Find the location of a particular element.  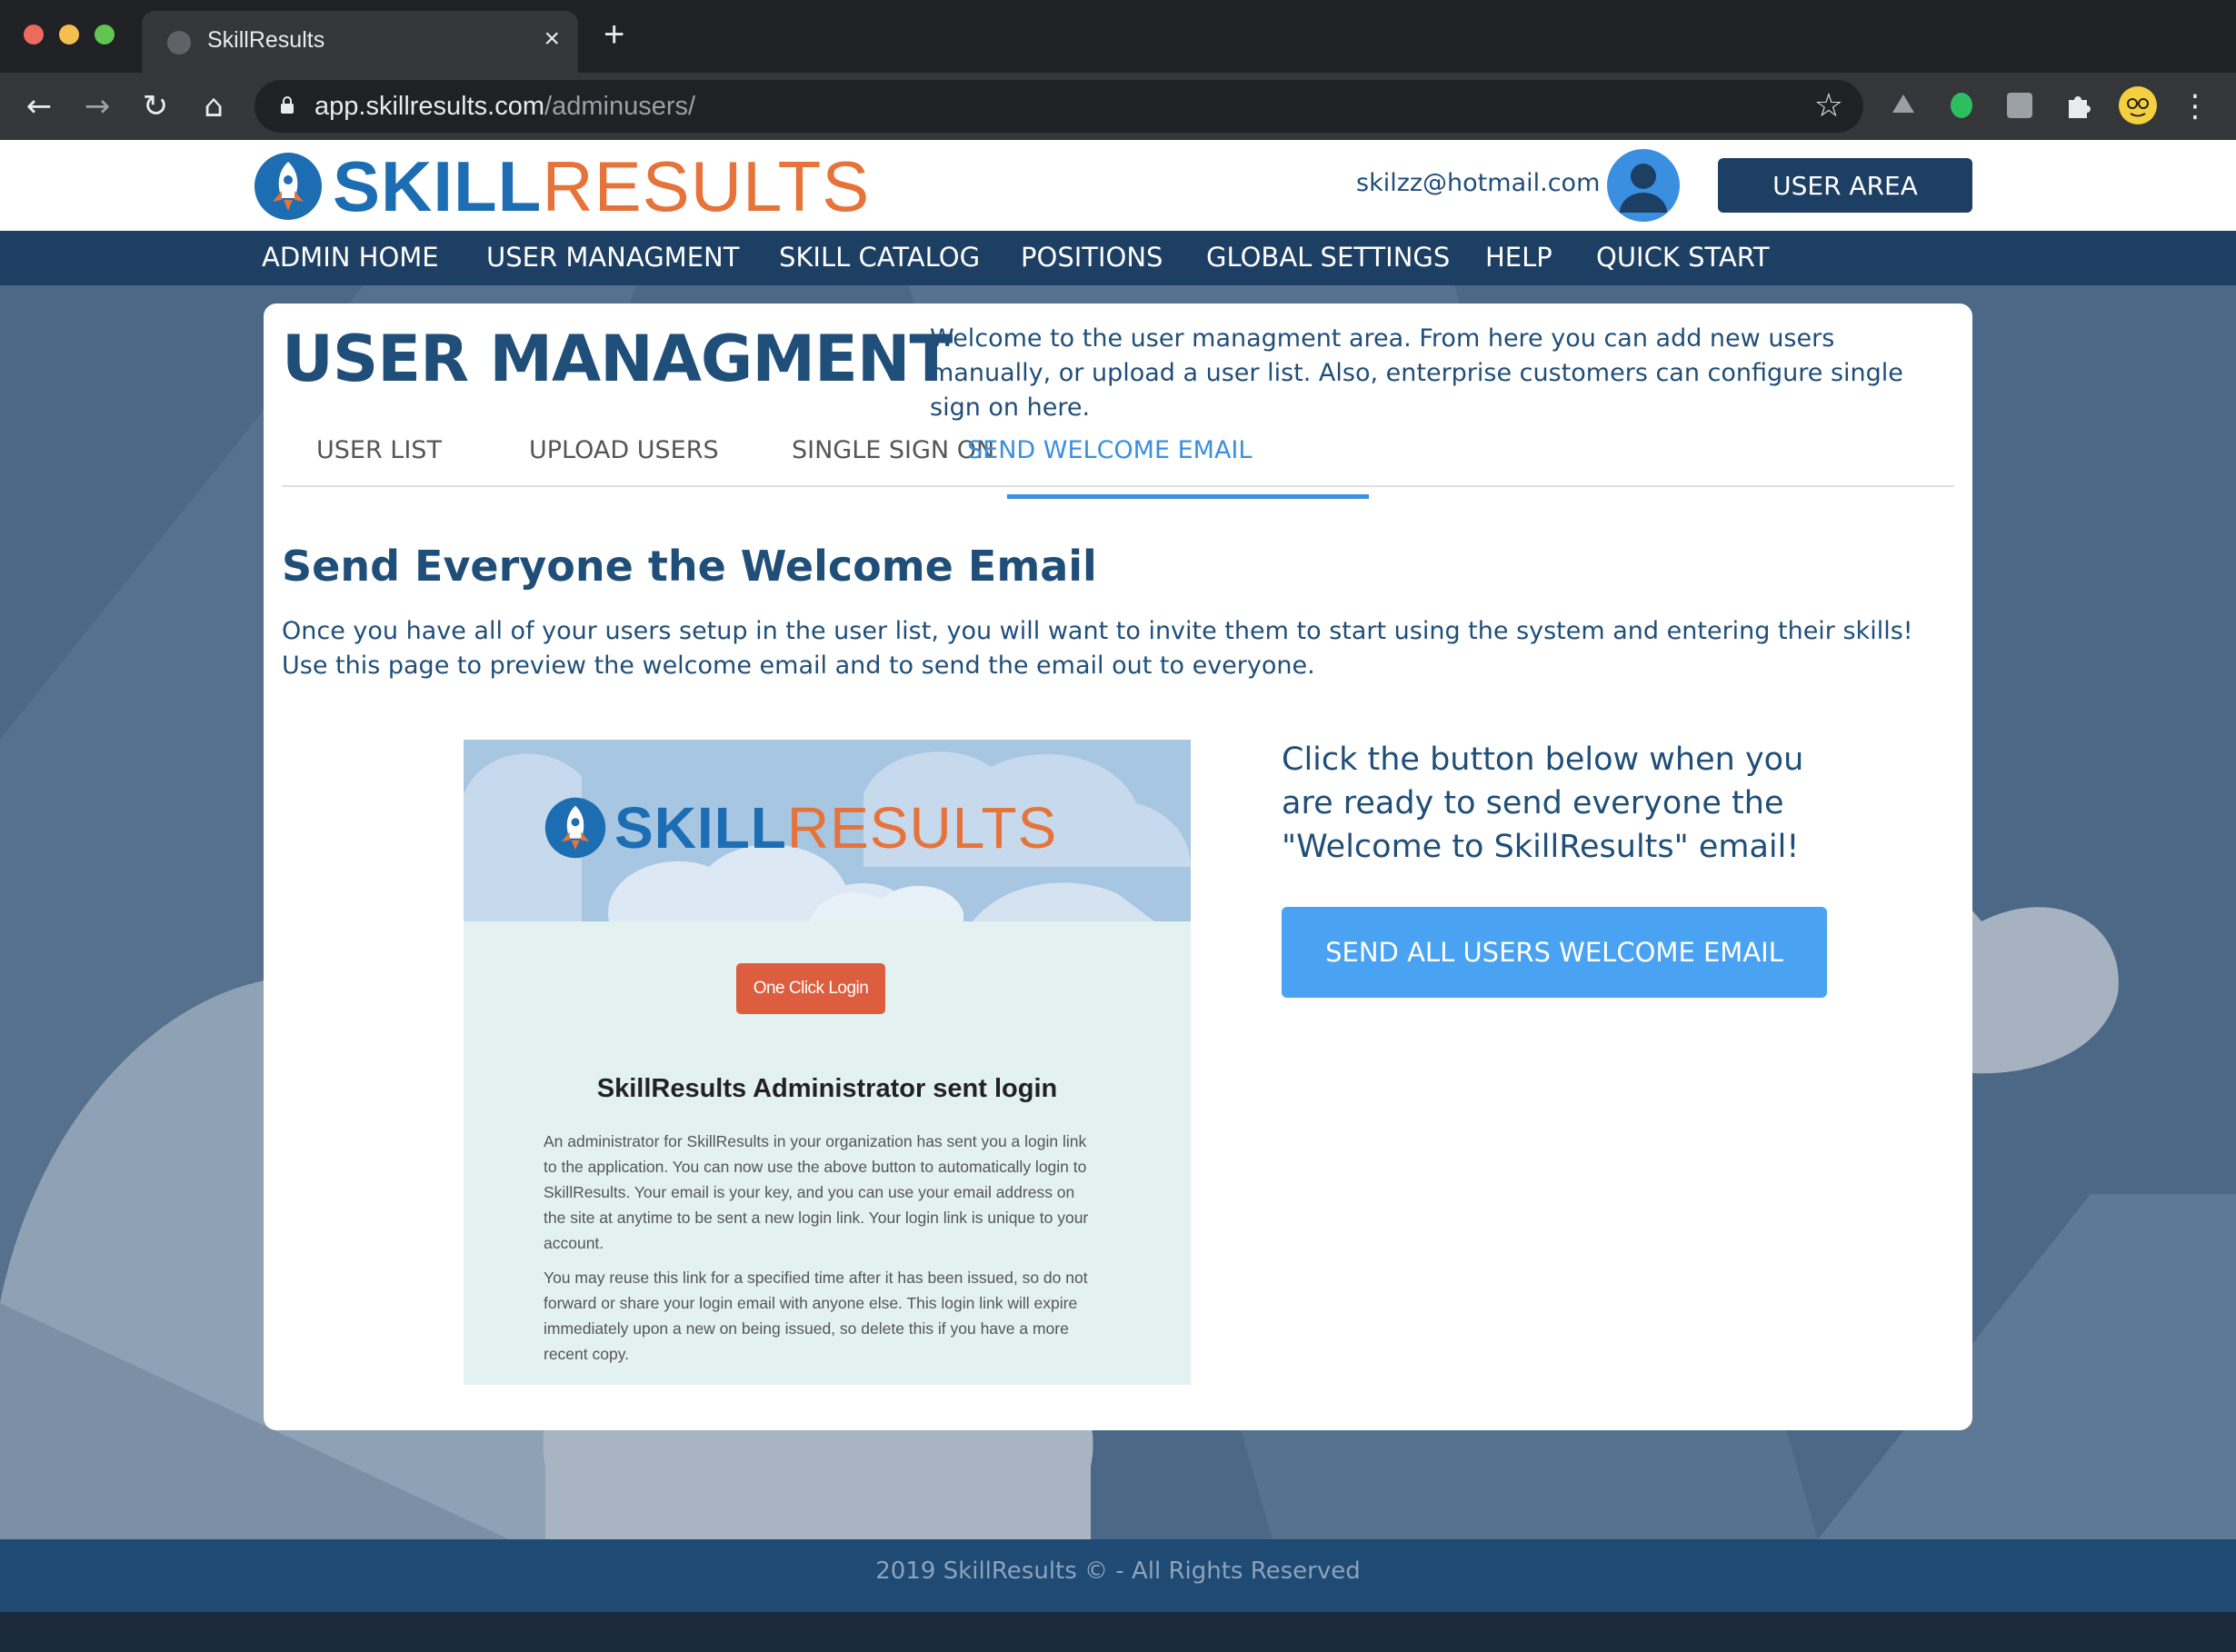

google-drive-icon is located at coordinates (1903, 105).